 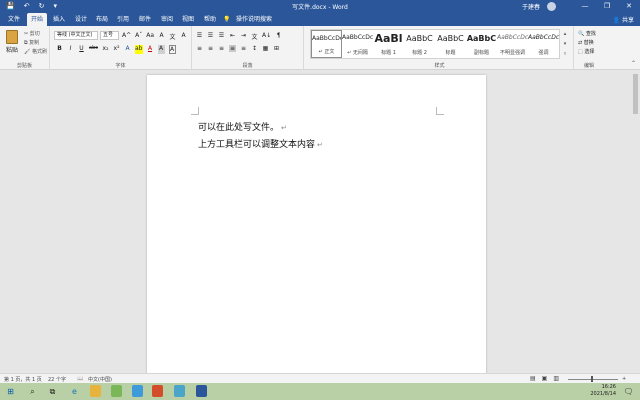 I want to click on zoom-slider-thumb, so click(x=592, y=379).